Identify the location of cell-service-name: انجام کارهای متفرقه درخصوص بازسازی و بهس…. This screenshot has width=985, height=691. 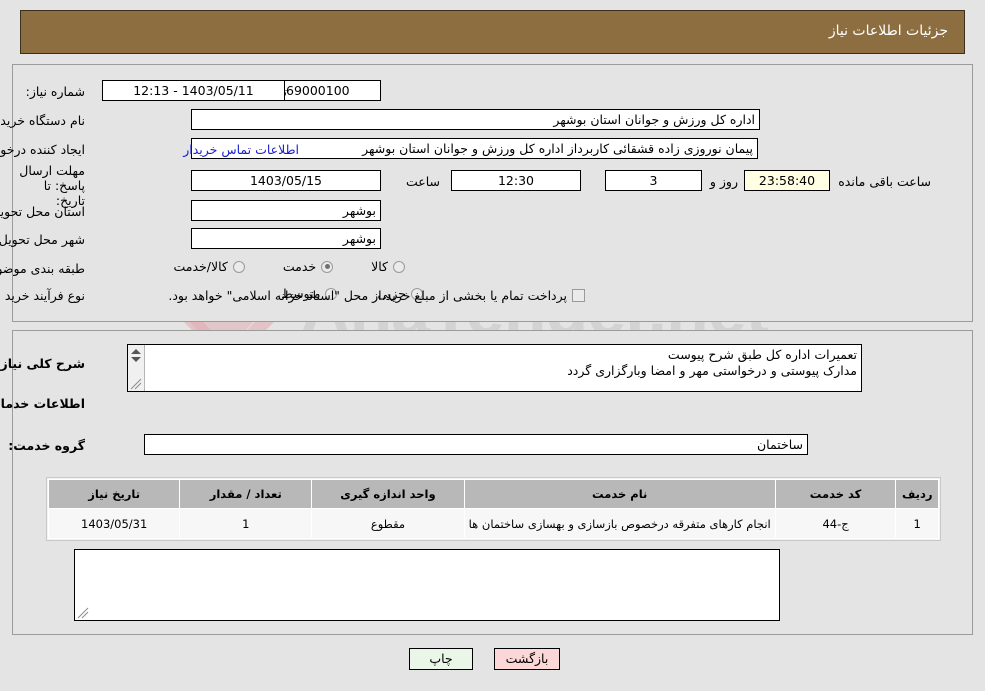
(619, 523).